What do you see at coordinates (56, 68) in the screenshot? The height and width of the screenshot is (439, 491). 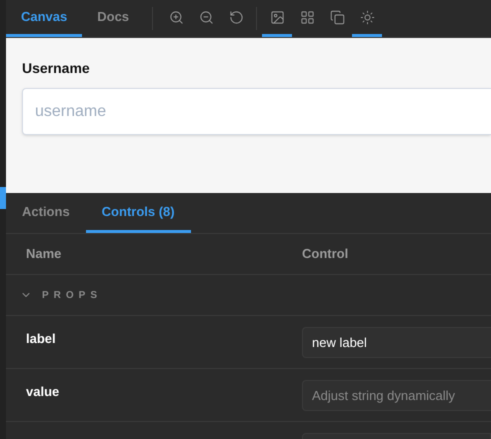 I see `field-label: Username` at bounding box center [56, 68].